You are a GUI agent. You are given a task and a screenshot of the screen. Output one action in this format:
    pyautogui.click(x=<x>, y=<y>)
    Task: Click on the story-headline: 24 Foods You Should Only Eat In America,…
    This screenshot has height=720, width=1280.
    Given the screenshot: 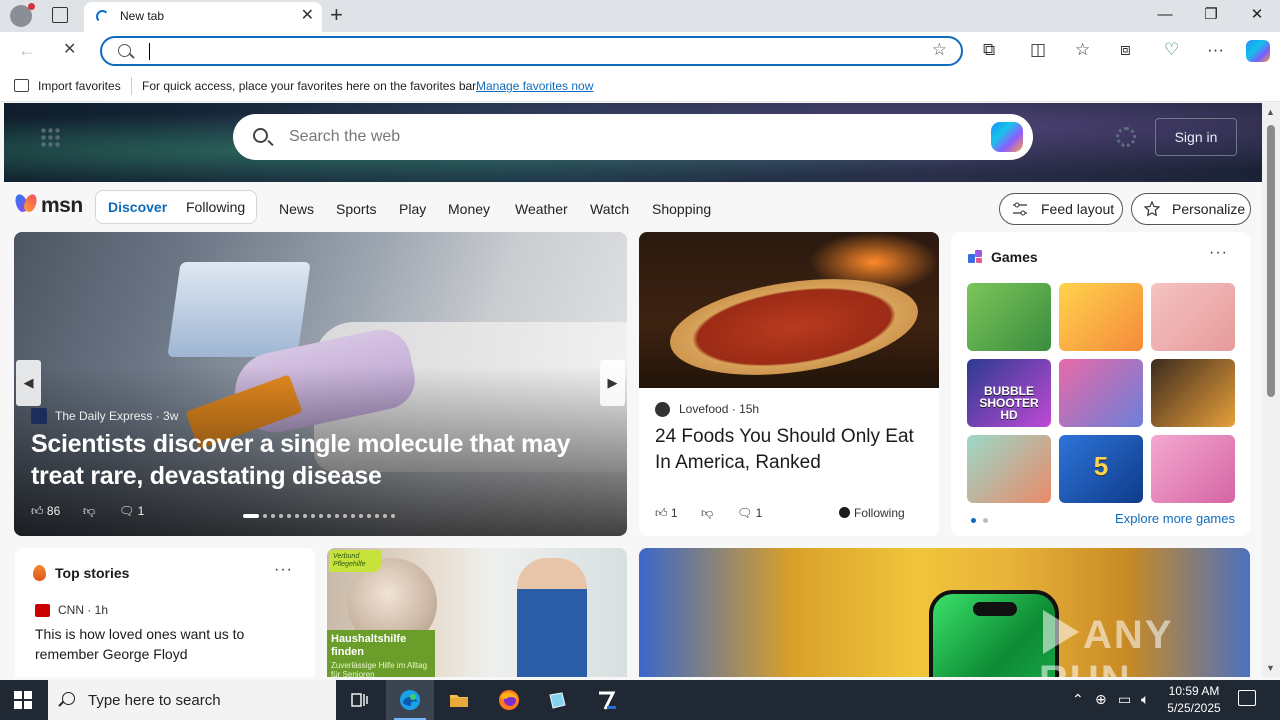 What is the action you would take?
    pyautogui.click(x=790, y=450)
    